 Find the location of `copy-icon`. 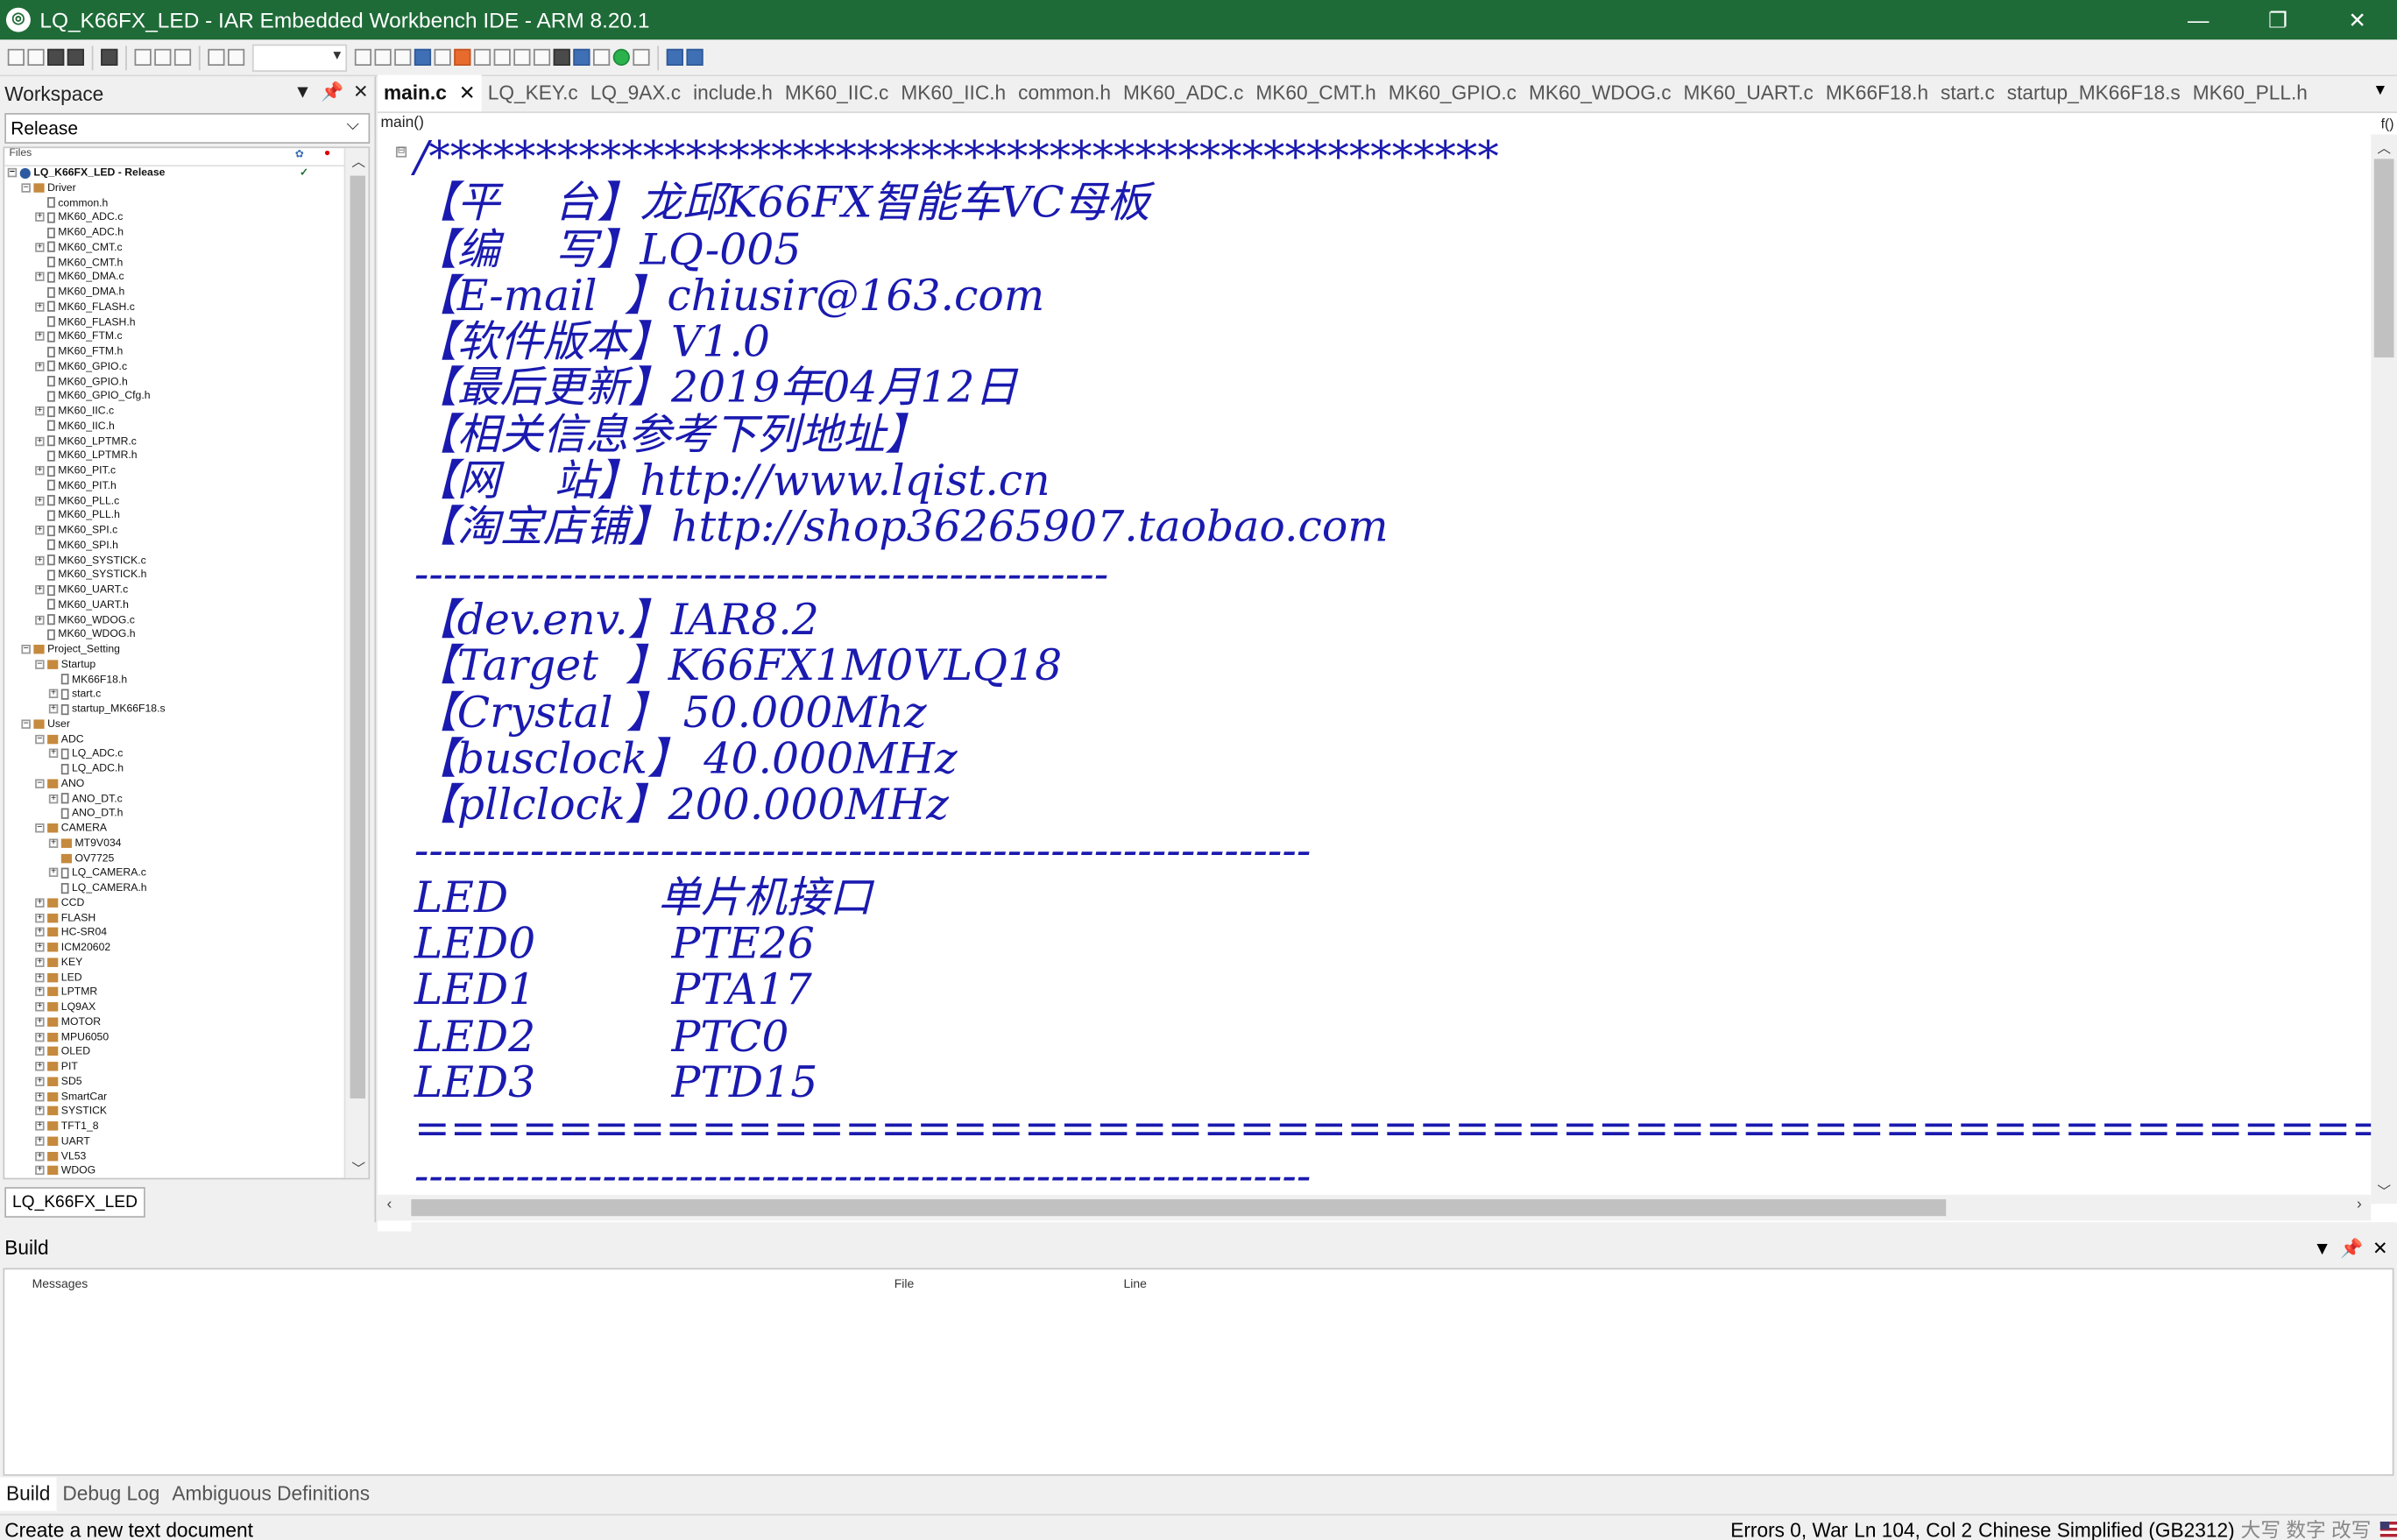

copy-icon is located at coordinates (163, 57).